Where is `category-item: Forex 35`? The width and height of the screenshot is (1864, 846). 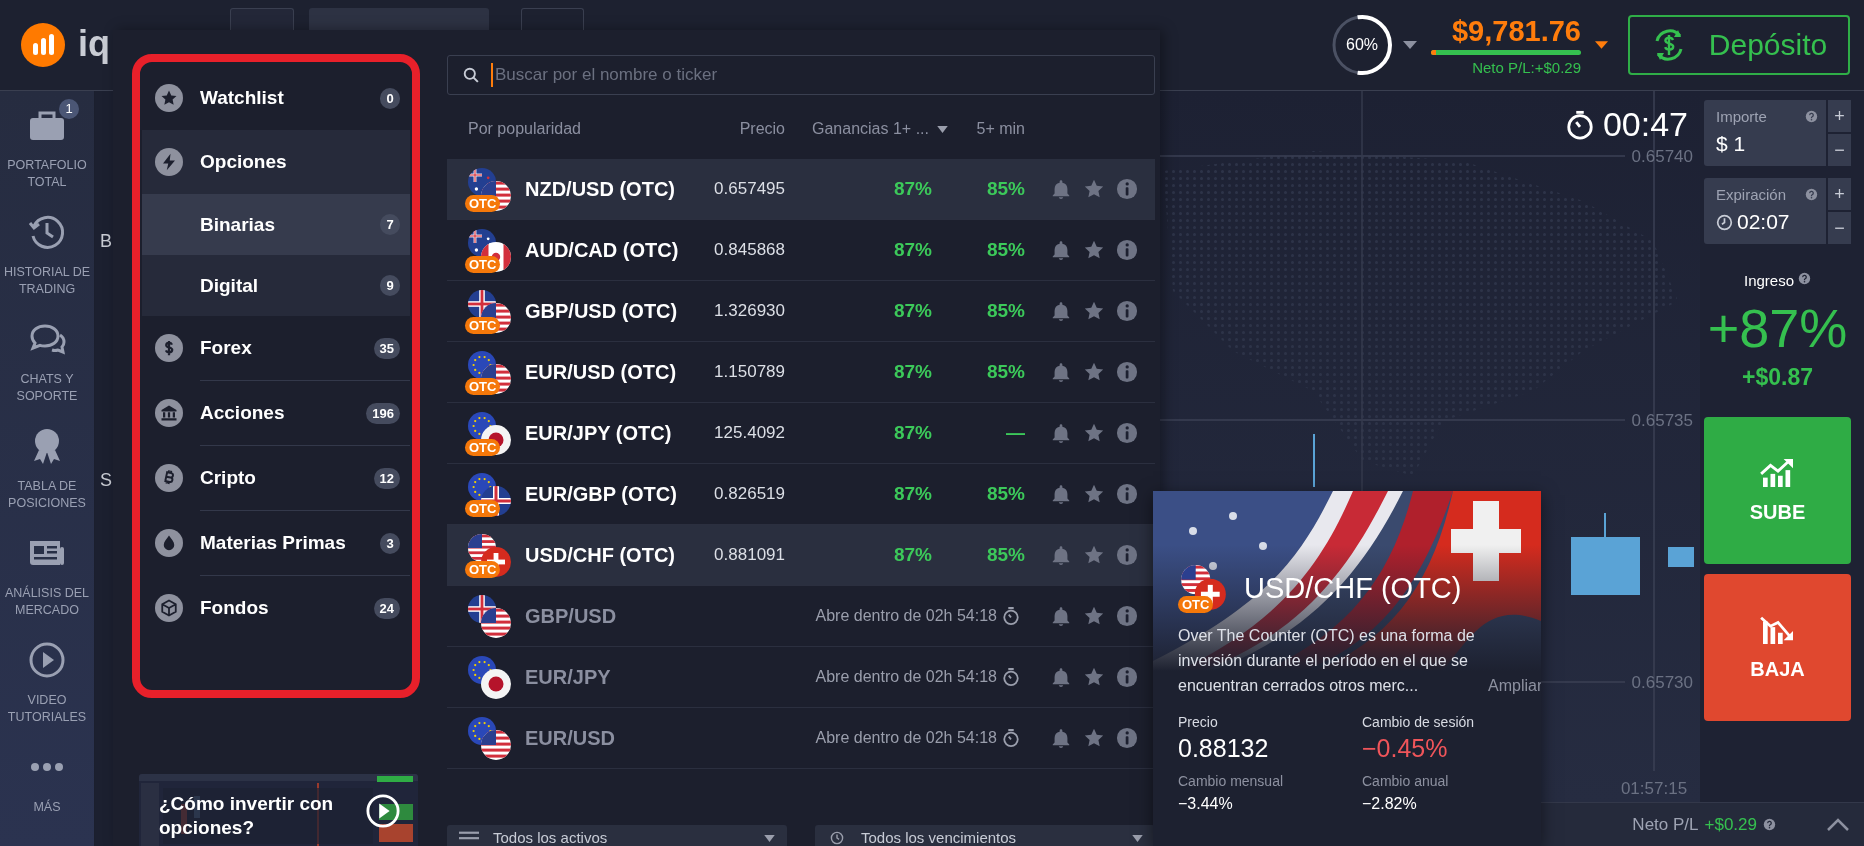
category-item: Forex 35 is located at coordinates (276, 348).